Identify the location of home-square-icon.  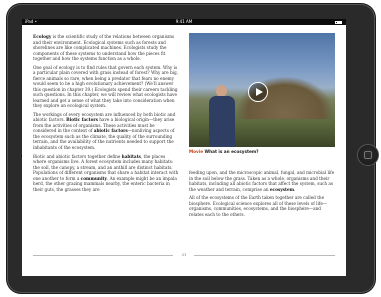
(368, 155).